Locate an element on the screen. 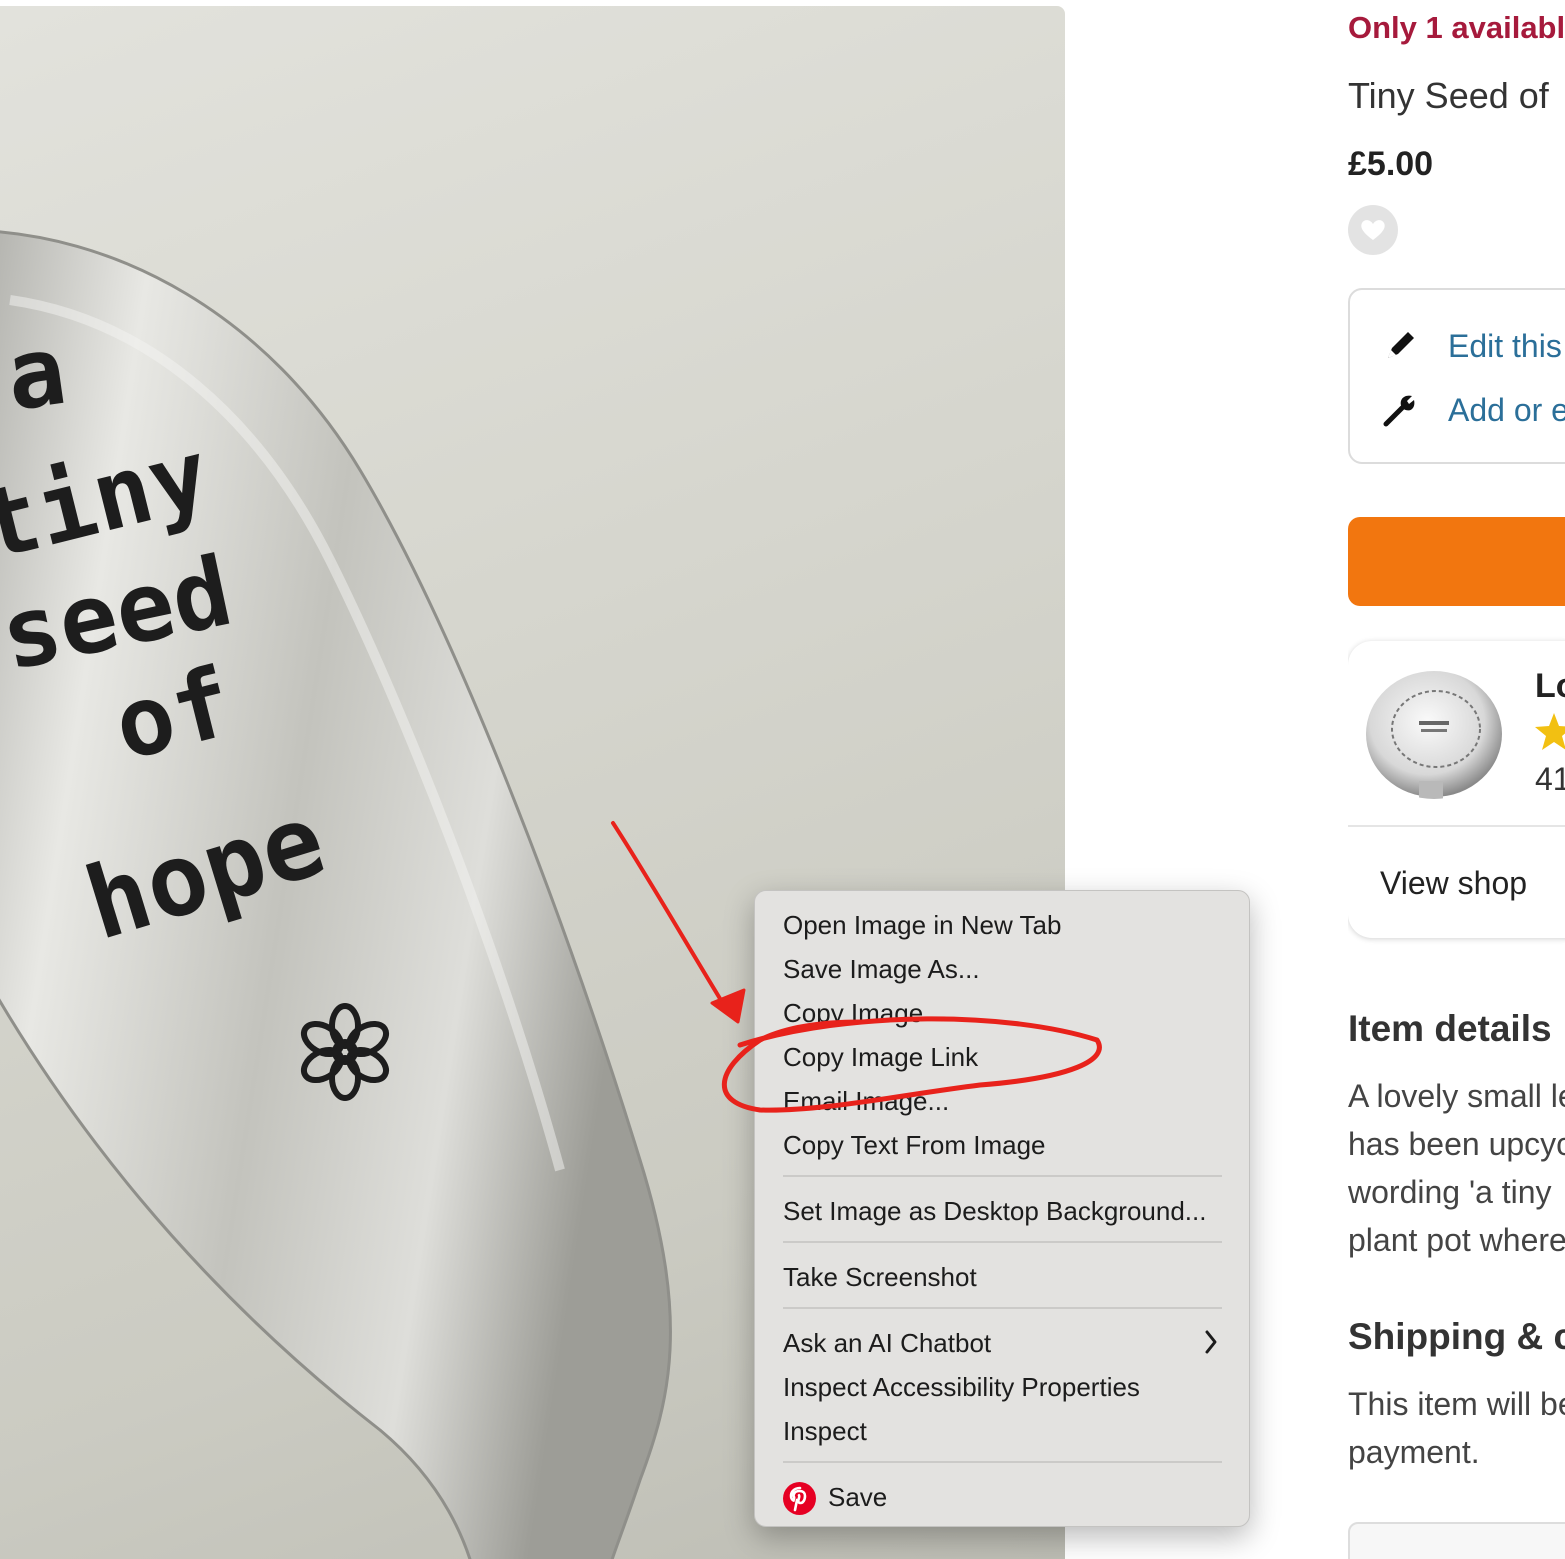 The image size is (1565, 1559). chevron-right-icon is located at coordinates (1211, 1342).